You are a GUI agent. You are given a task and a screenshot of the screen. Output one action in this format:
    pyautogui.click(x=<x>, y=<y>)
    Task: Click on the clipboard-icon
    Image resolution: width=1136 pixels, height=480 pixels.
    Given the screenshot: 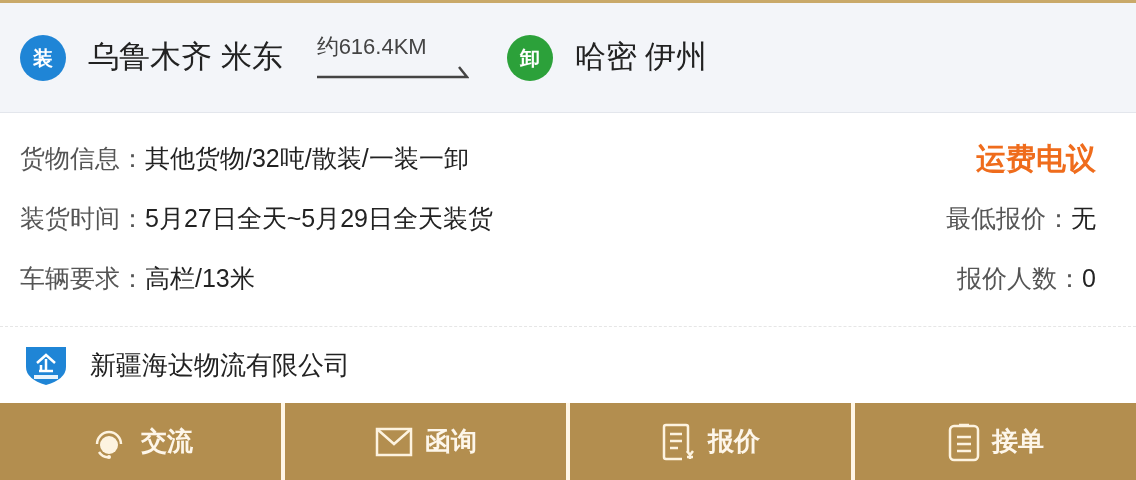 What is the action you would take?
    pyautogui.click(x=963, y=441)
    